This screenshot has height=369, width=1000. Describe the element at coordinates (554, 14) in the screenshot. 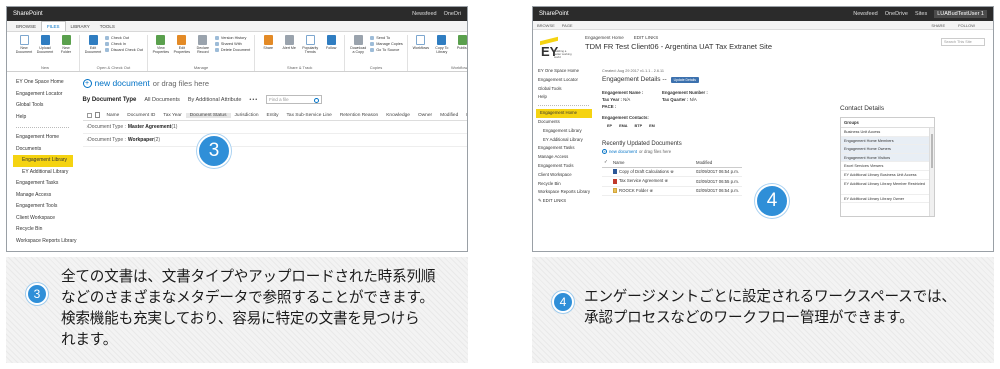

I see `sharepoint-brand: SharePoint` at that location.